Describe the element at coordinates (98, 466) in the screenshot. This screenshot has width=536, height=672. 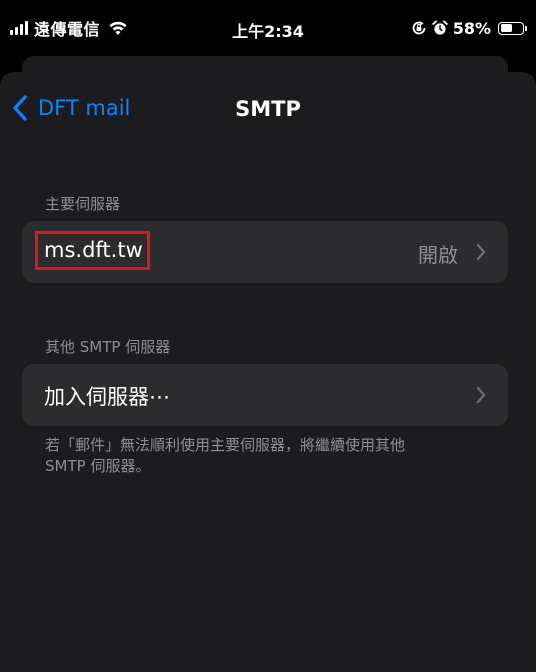
I see `footer-note-line-2: SMTP 伺服器。` at that location.